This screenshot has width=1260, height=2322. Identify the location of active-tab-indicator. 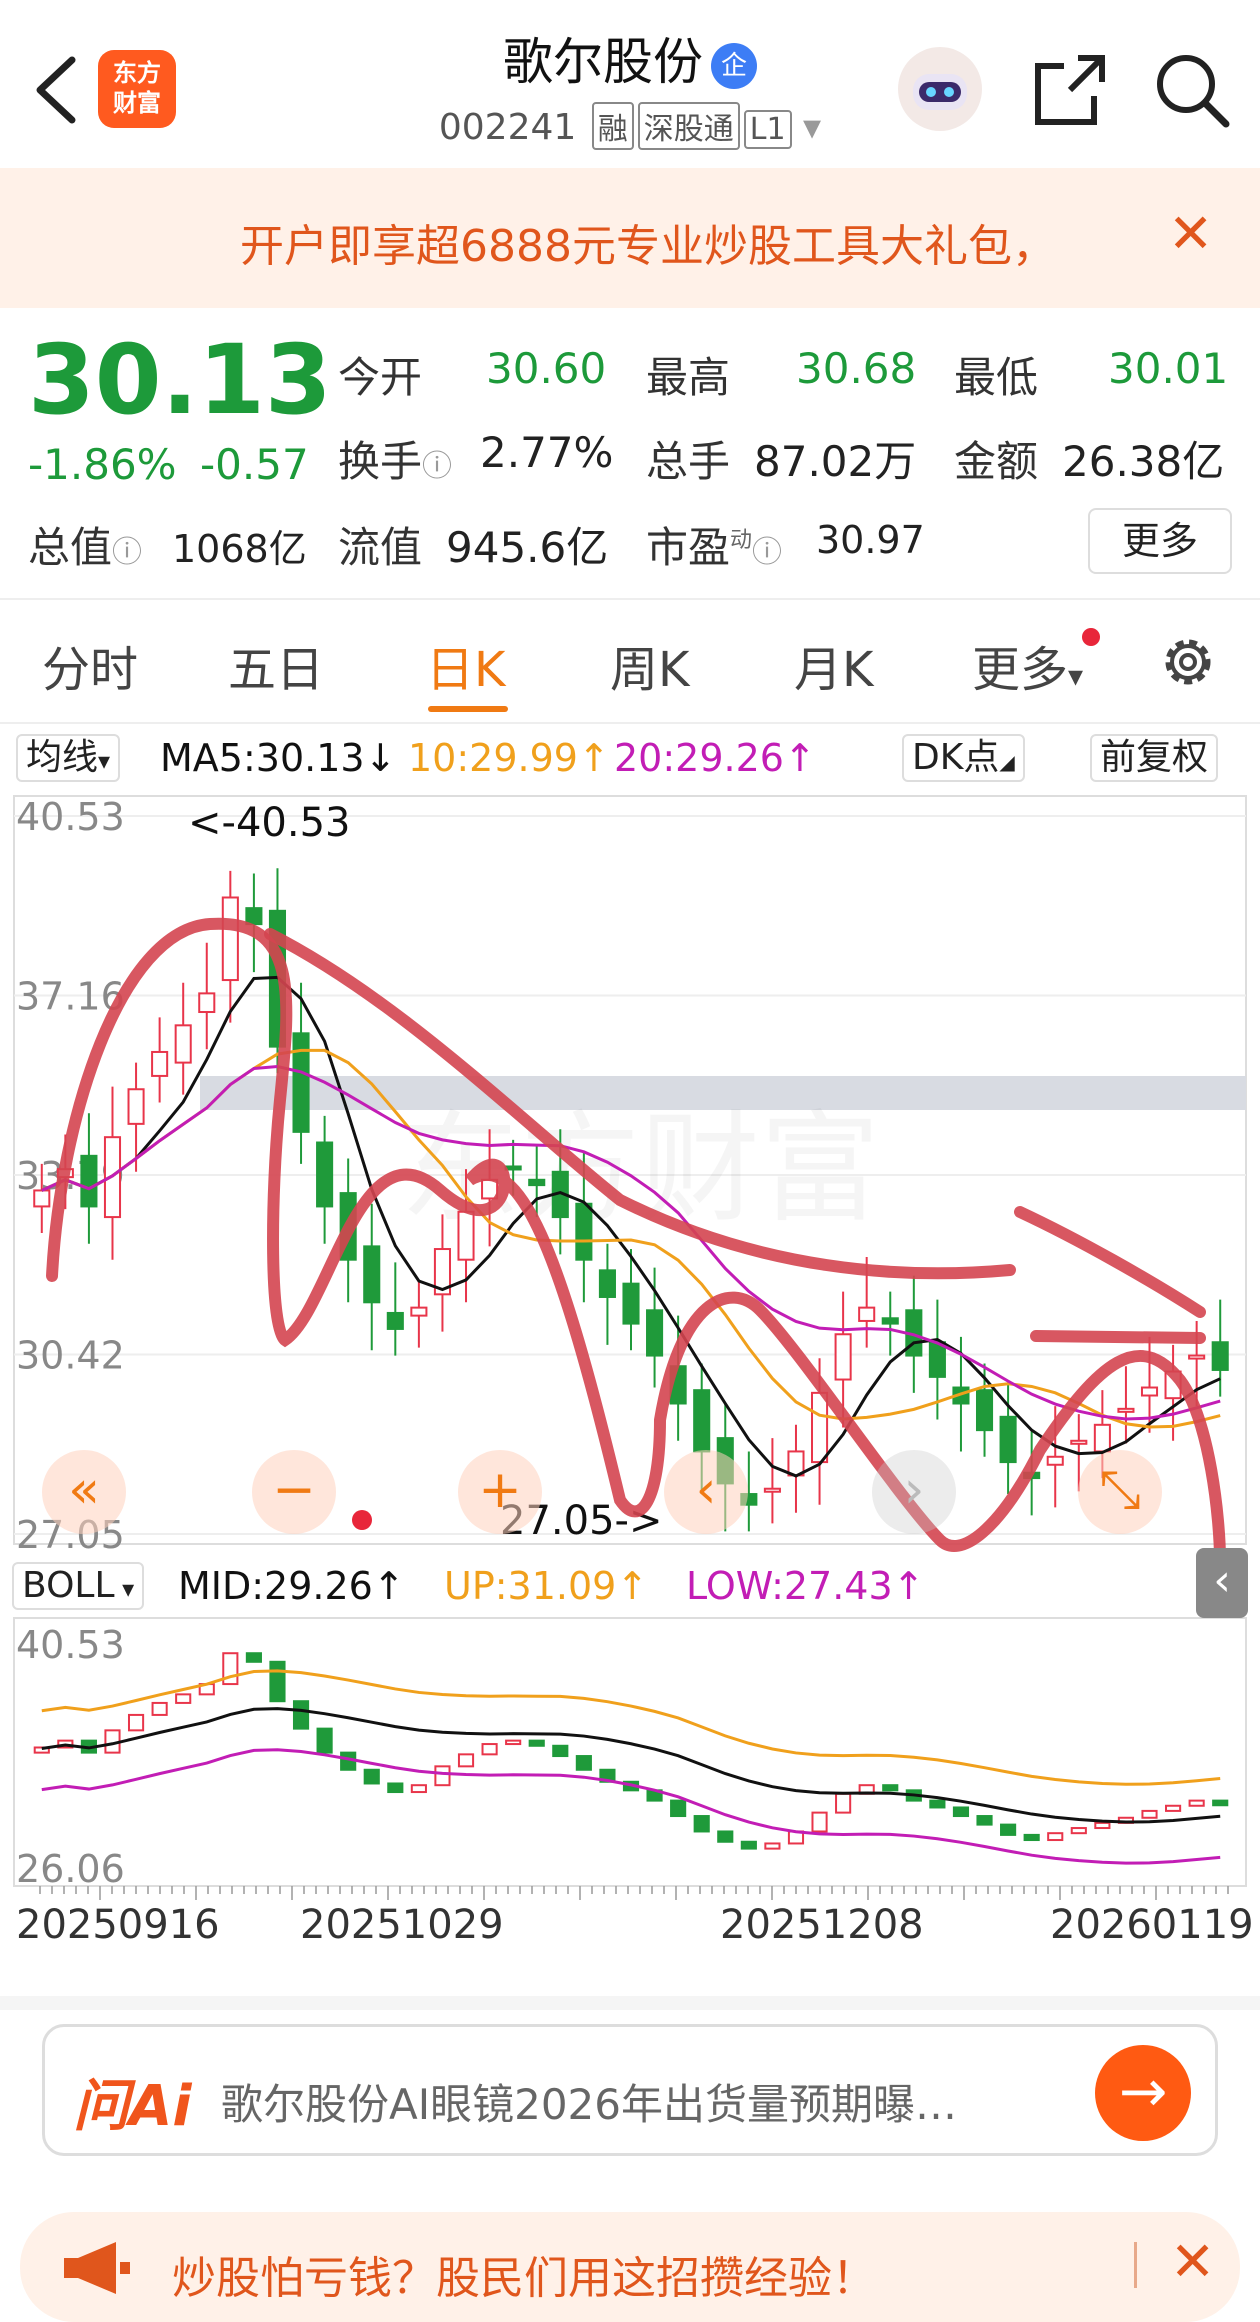
(468, 709).